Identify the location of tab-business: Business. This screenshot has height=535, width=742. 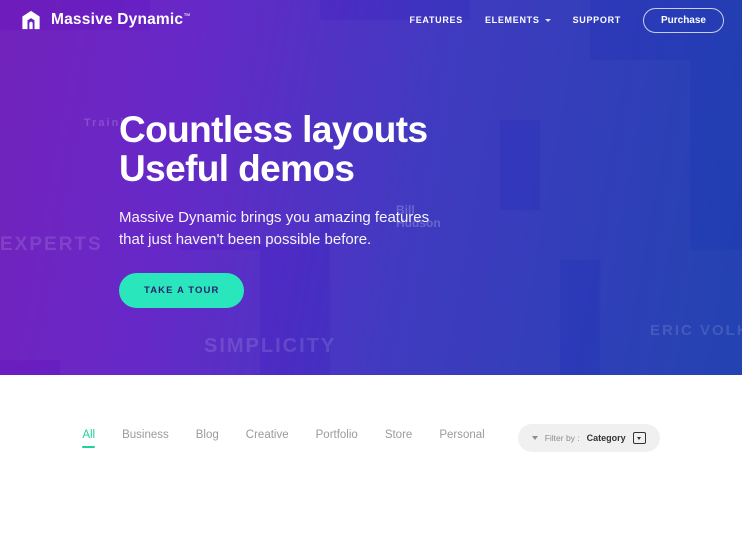
(145, 438).